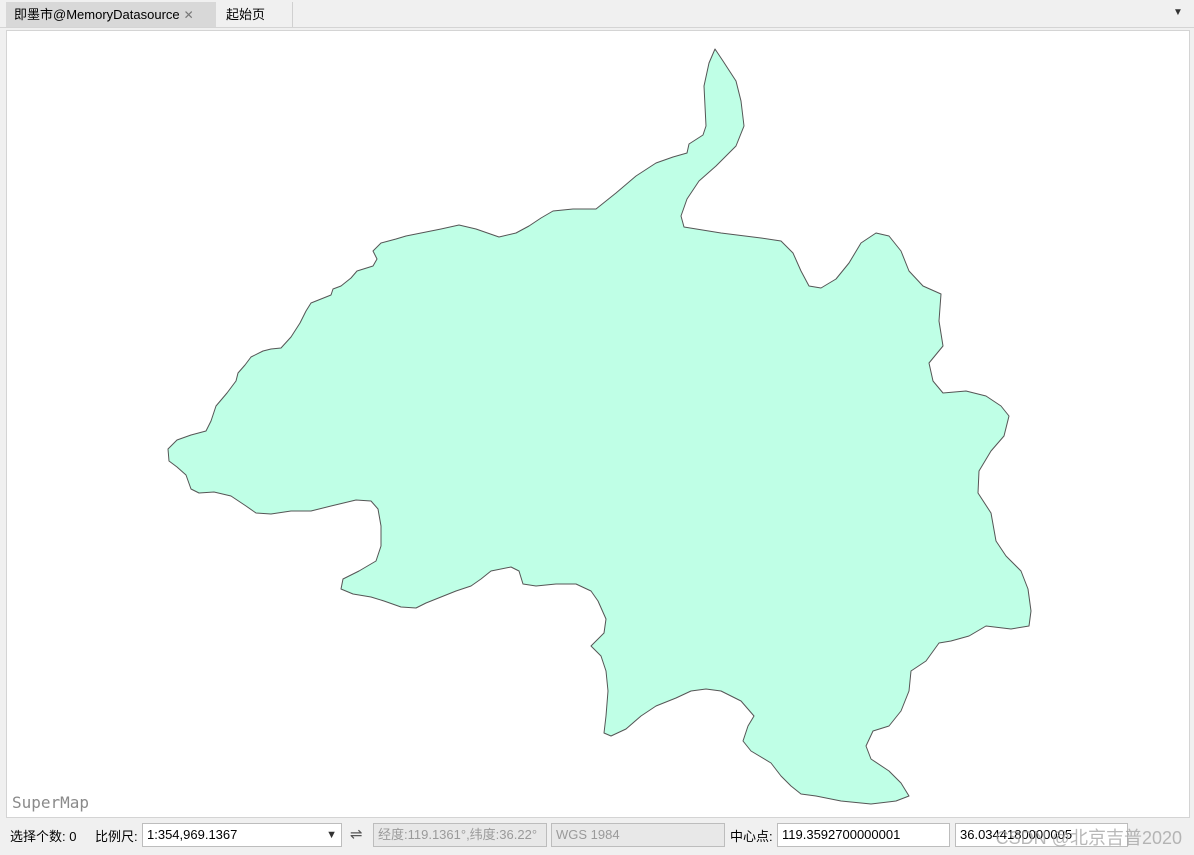  Describe the element at coordinates (356, 834) in the screenshot. I see `swap-icon: ⇌` at that location.